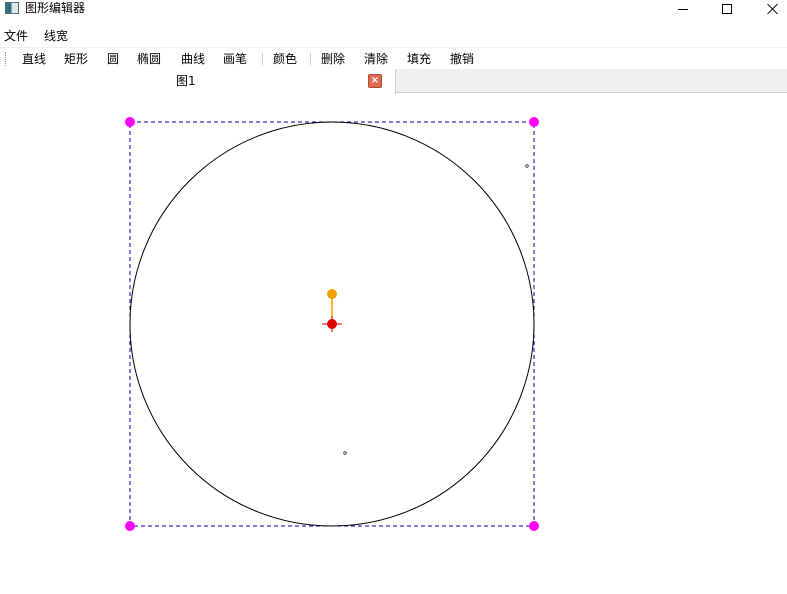 The image size is (787, 594). What do you see at coordinates (333, 59) in the screenshot?
I see `delete-button: 删除` at bounding box center [333, 59].